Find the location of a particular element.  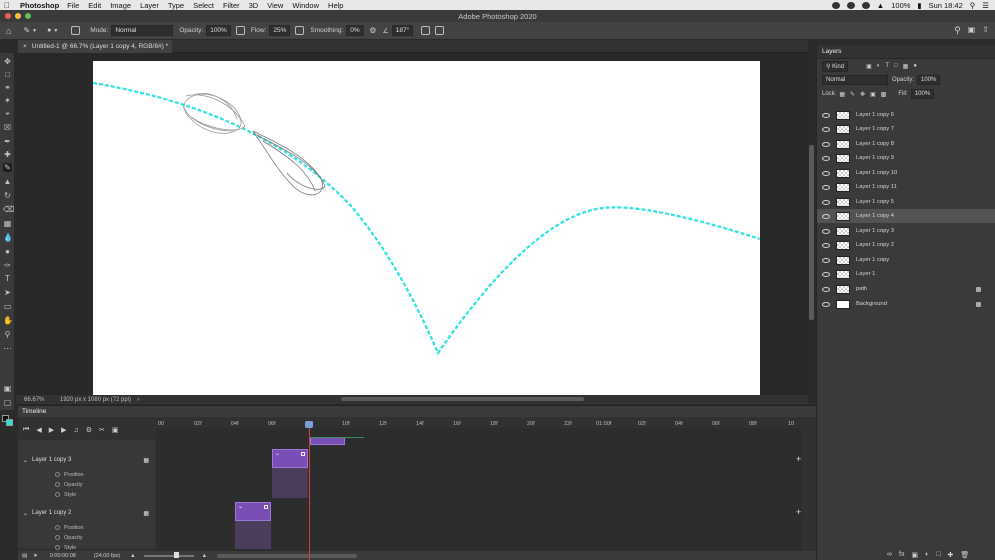

zoom-out-icon: ▲ is located at coordinates (132, 556).